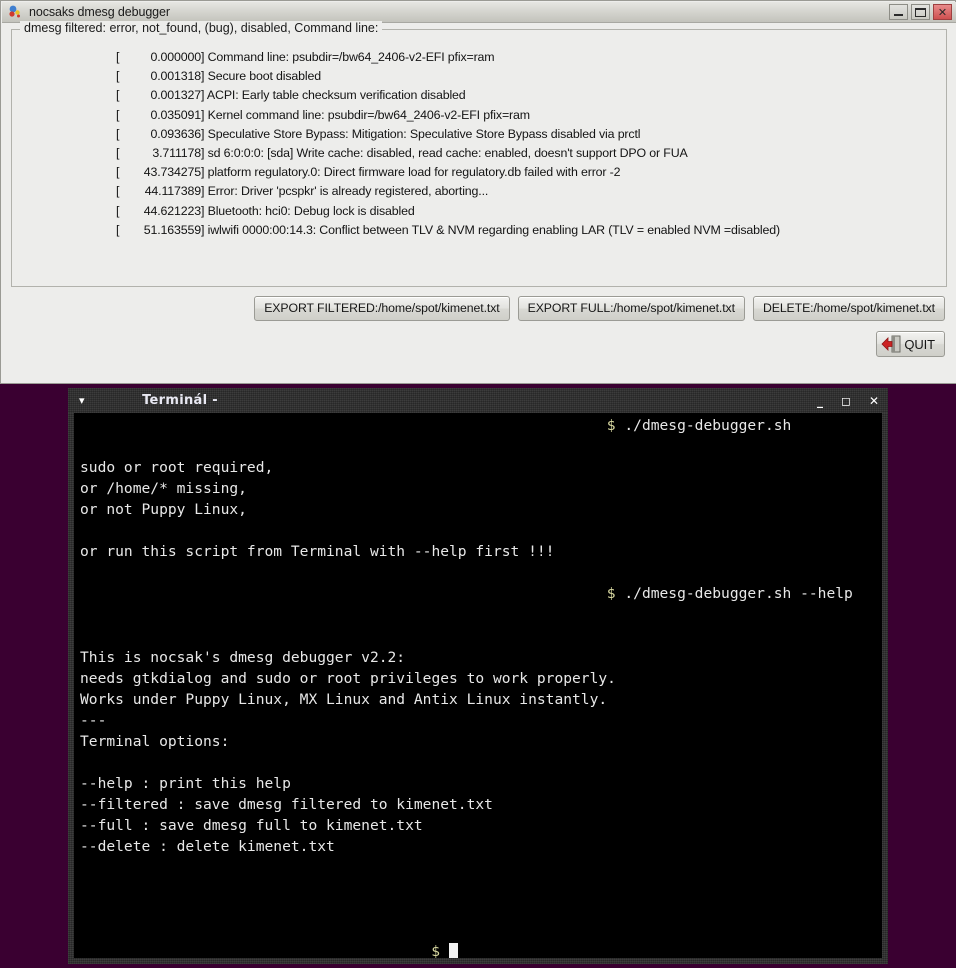 The image size is (956, 968). Describe the element at coordinates (176, 153) in the screenshot. I see `dmesg-timestamp: 3.711178` at that location.